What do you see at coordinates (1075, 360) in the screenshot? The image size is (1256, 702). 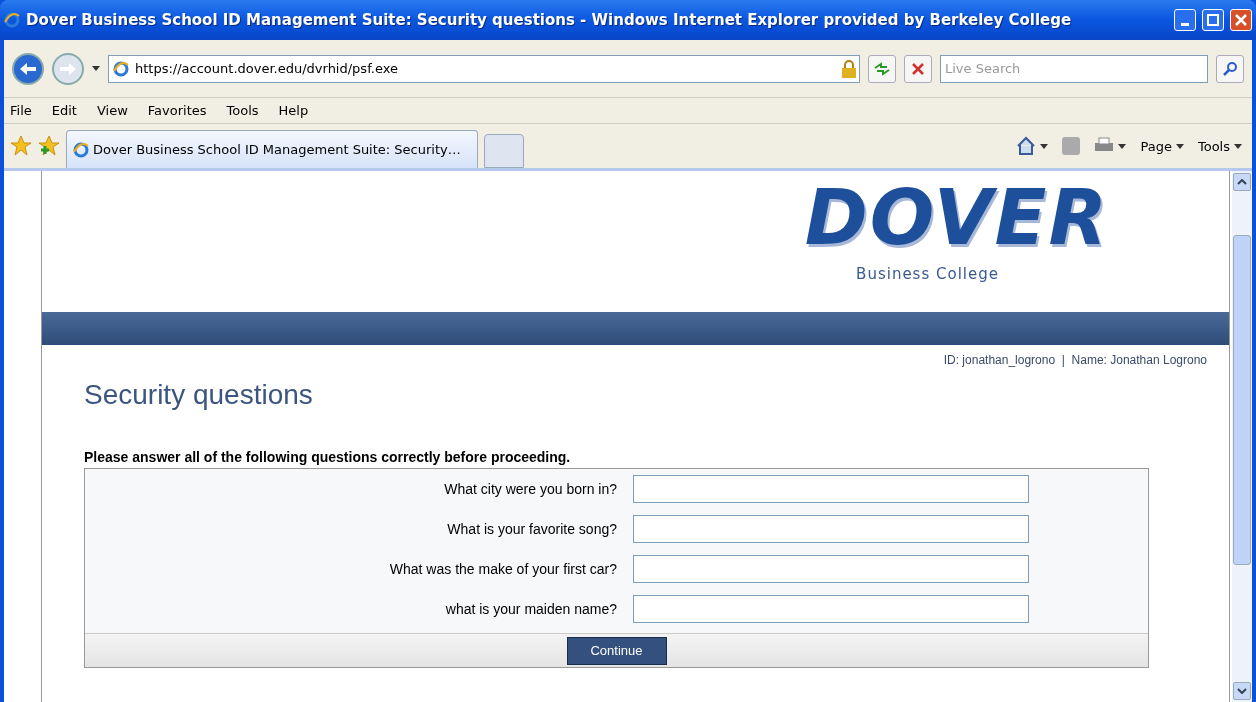 I see `user-info: ID: jonathan_logrono | Name: Jonathan Logrono` at bounding box center [1075, 360].